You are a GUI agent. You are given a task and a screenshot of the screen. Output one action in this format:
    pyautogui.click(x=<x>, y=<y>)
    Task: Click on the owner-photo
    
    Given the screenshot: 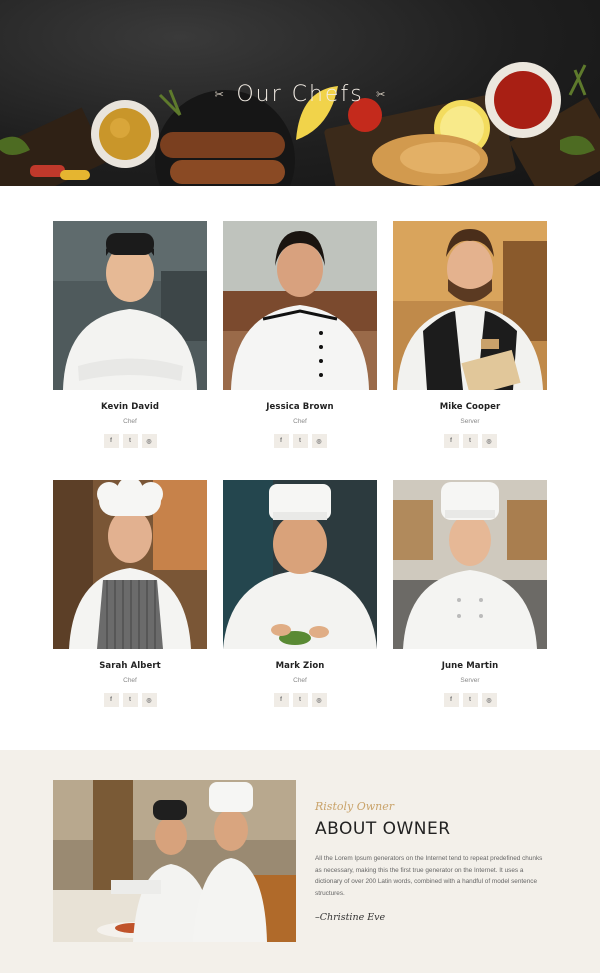 What is the action you would take?
    pyautogui.click(x=174, y=861)
    